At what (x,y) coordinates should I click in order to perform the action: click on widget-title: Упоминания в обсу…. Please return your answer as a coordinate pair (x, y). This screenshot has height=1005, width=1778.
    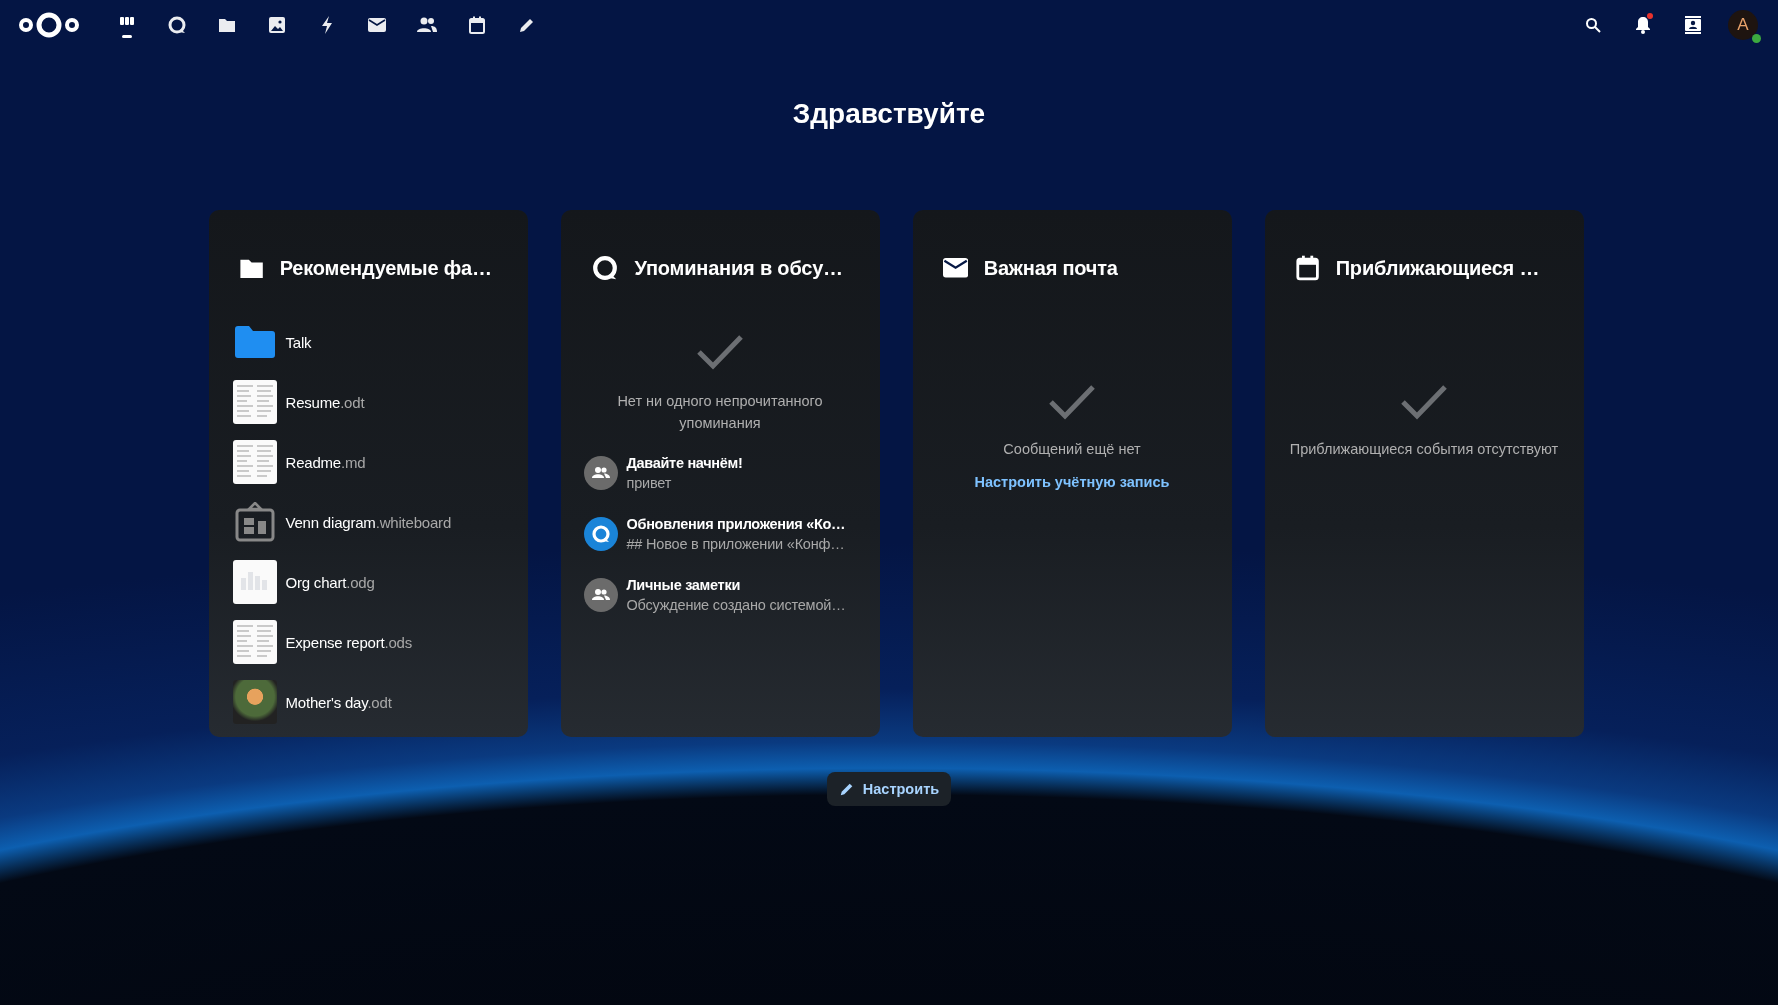
    Looking at the image, I should click on (738, 268).